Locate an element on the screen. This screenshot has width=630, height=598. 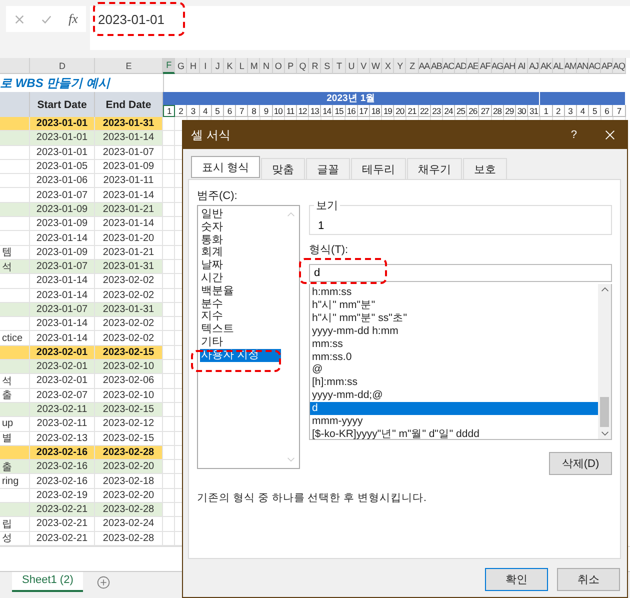
day-cell: 4 is located at coordinates (206, 111).